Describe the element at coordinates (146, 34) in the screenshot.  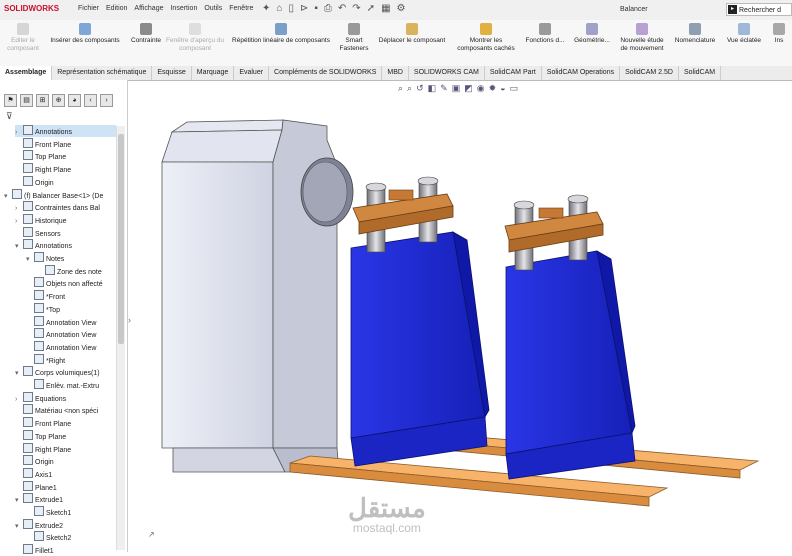
I see `mate-button: Contrainte` at that location.